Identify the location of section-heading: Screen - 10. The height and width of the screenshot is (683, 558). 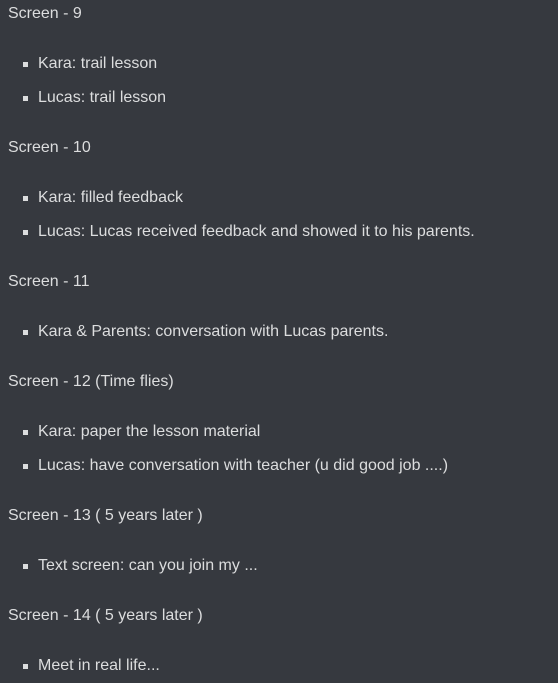
(49, 147).